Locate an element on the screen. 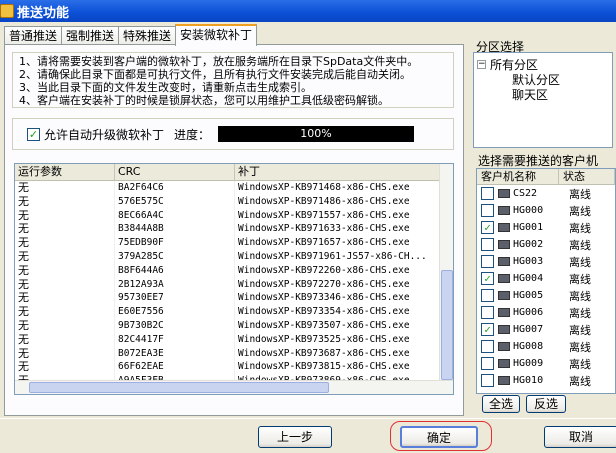 The height and width of the screenshot is (453, 616). horizontal-scrollbar is located at coordinates (234, 387).